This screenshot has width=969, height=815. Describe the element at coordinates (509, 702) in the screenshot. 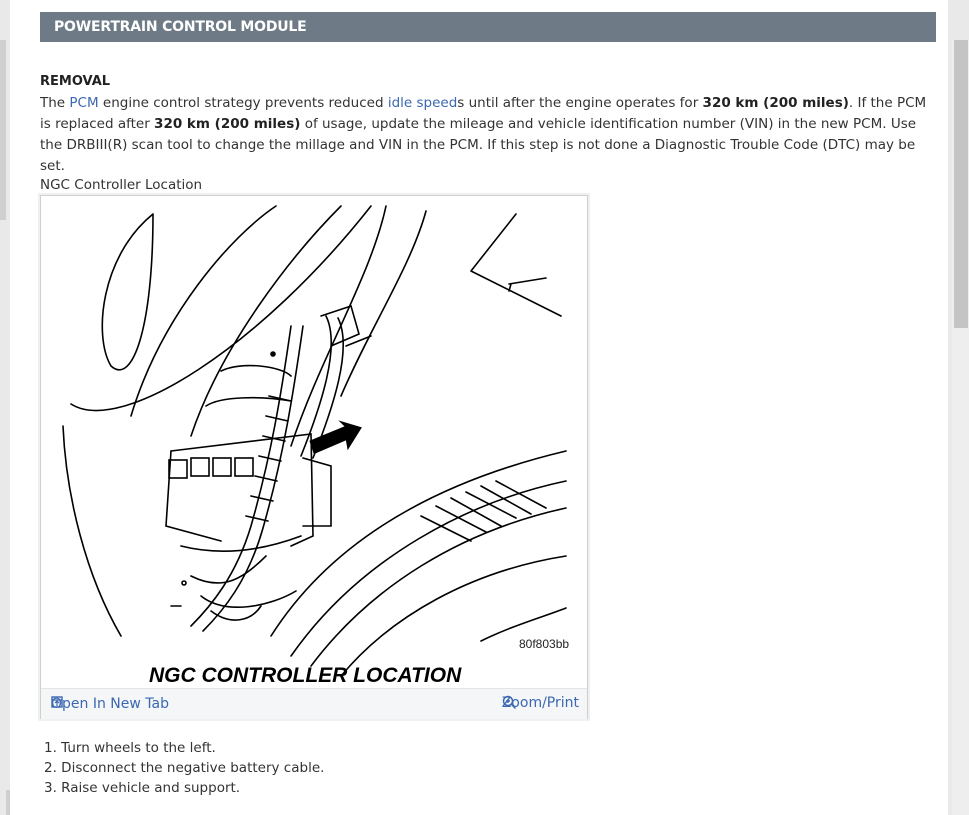

I see `zoom-icon` at that location.